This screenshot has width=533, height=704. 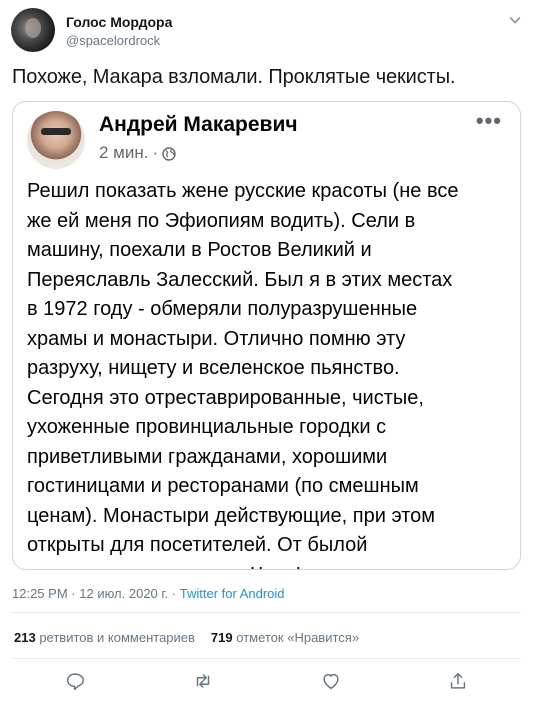 What do you see at coordinates (56, 140) in the screenshot?
I see `post-author-avatar` at bounding box center [56, 140].